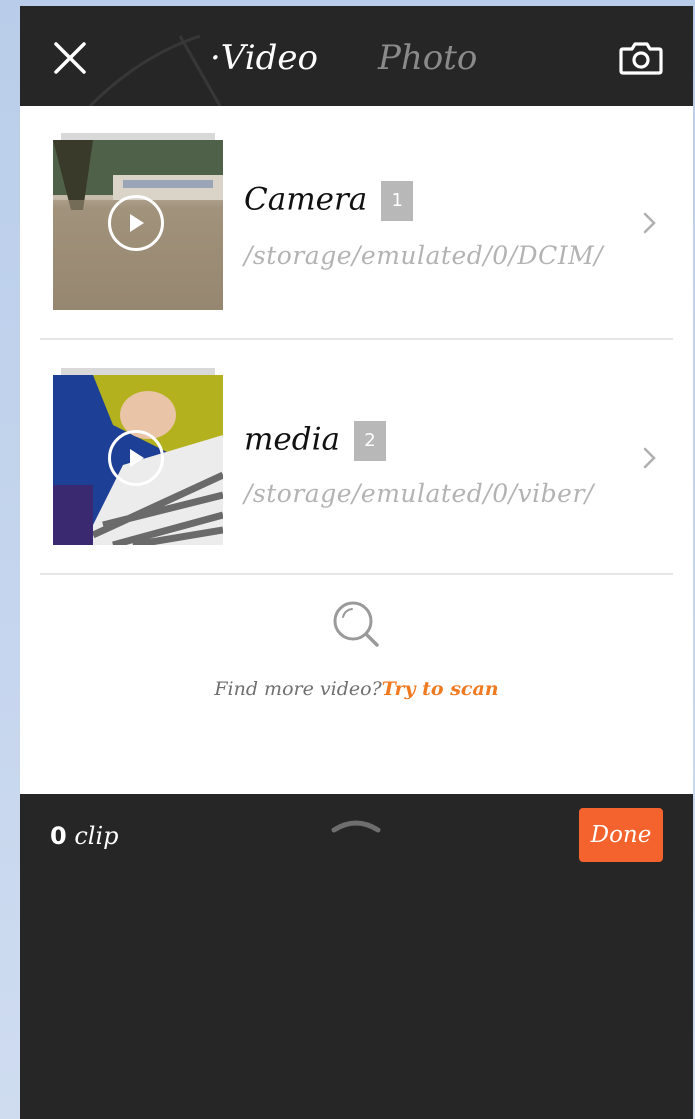 The height and width of the screenshot is (1119, 695). I want to click on folder-name-row: media 2, so click(315, 441).